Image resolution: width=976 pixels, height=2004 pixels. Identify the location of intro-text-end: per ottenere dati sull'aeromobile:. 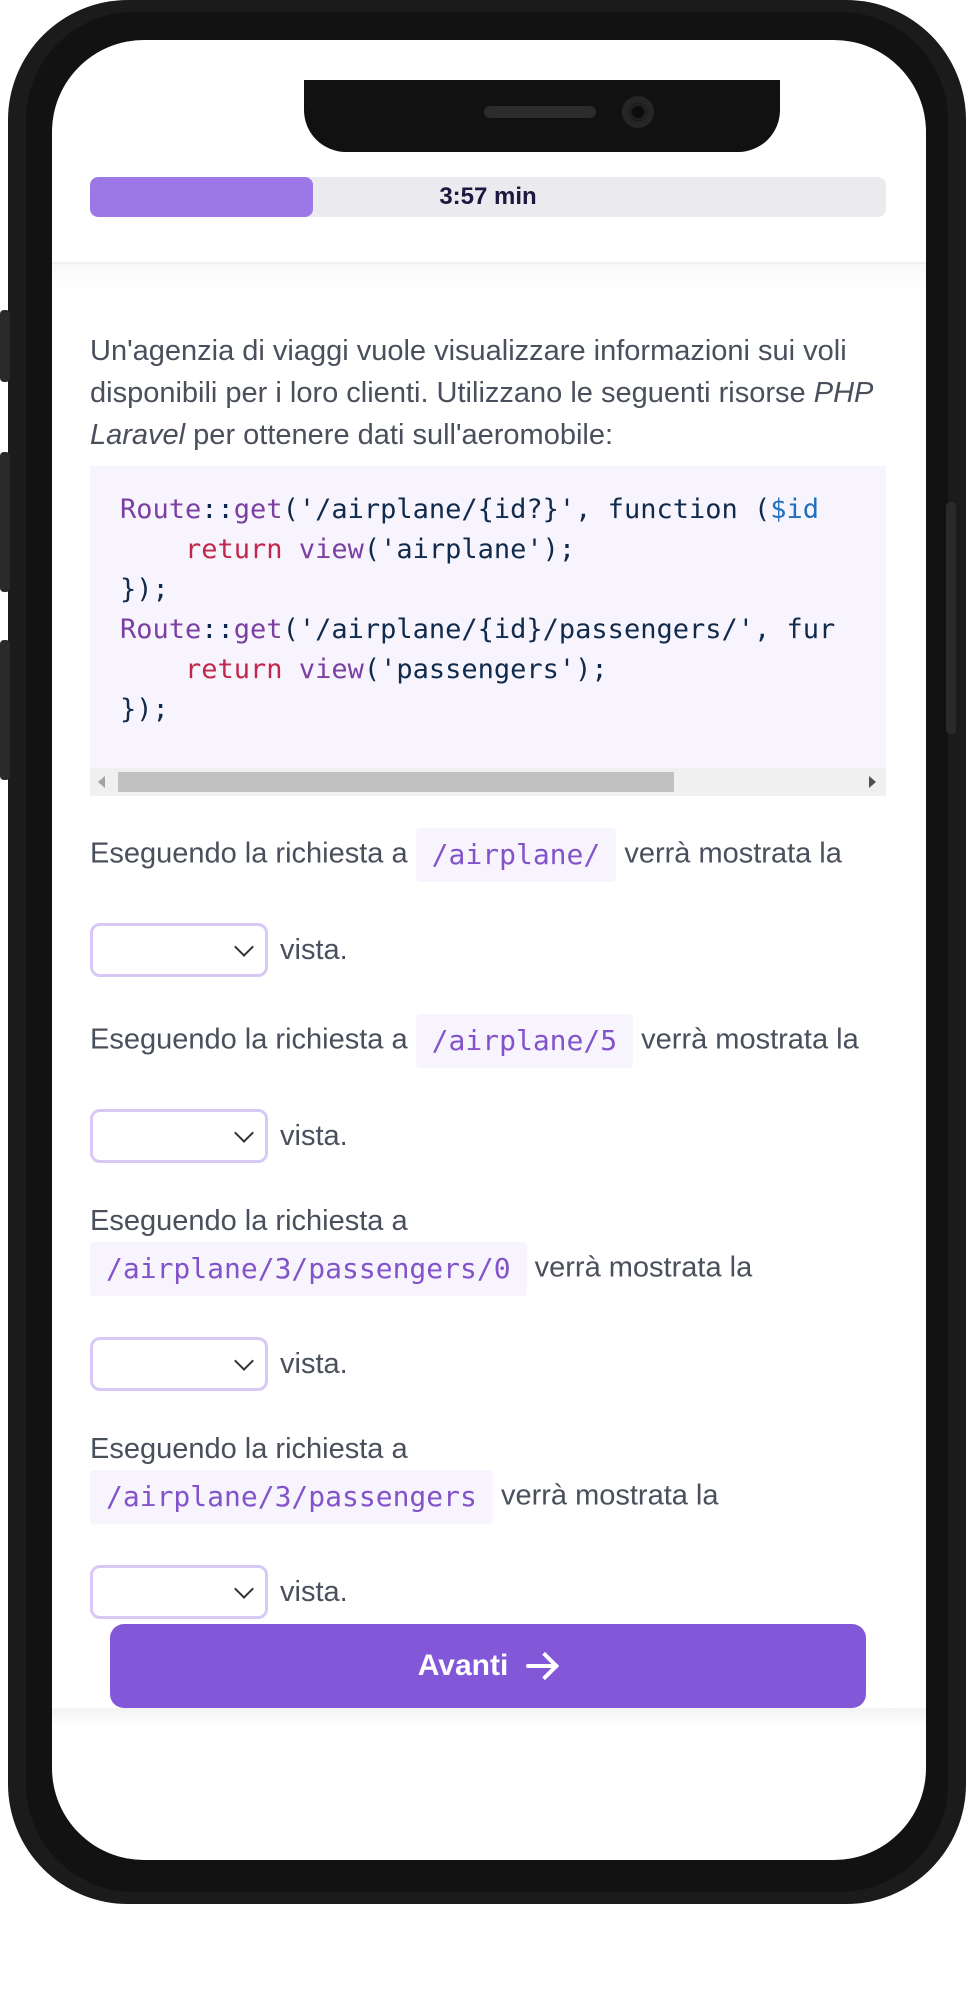
(399, 435).